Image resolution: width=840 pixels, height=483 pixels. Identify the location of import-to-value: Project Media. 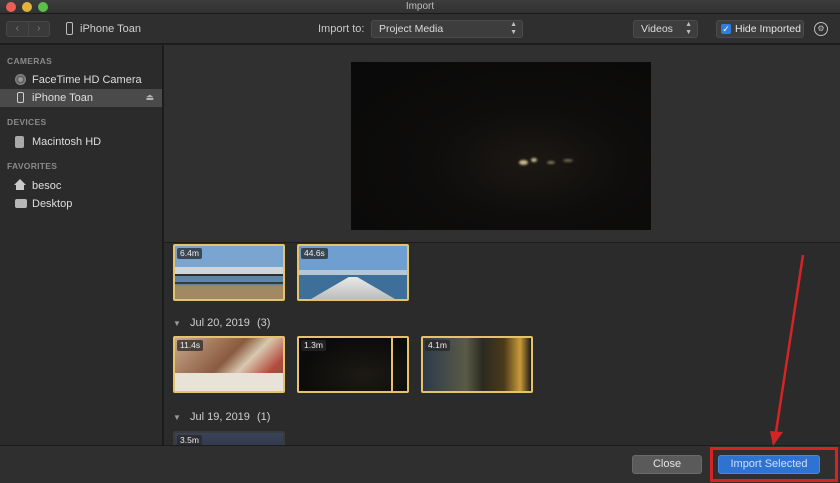
(411, 29).